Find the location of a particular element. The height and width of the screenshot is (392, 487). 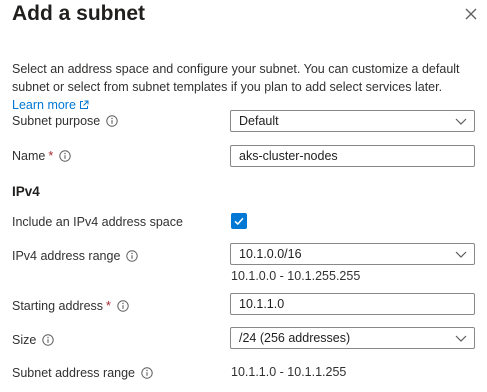

subnet-address-range-label-text: Subnet address range is located at coordinates (74, 373).